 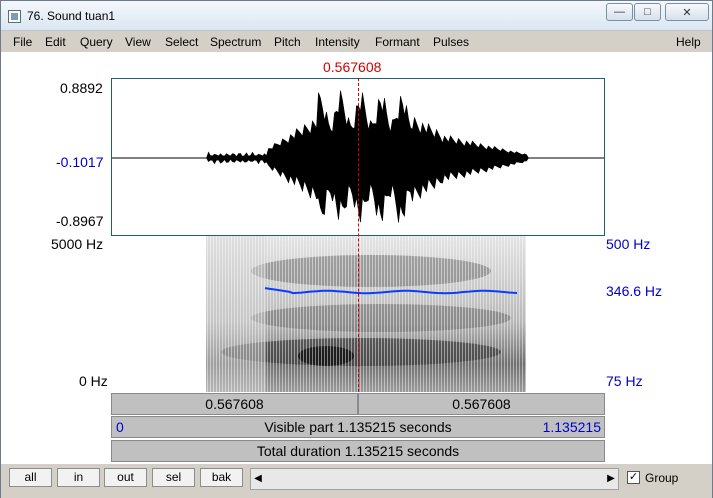 I want to click on pitch-top-label: 500 Hz, so click(x=628, y=244).